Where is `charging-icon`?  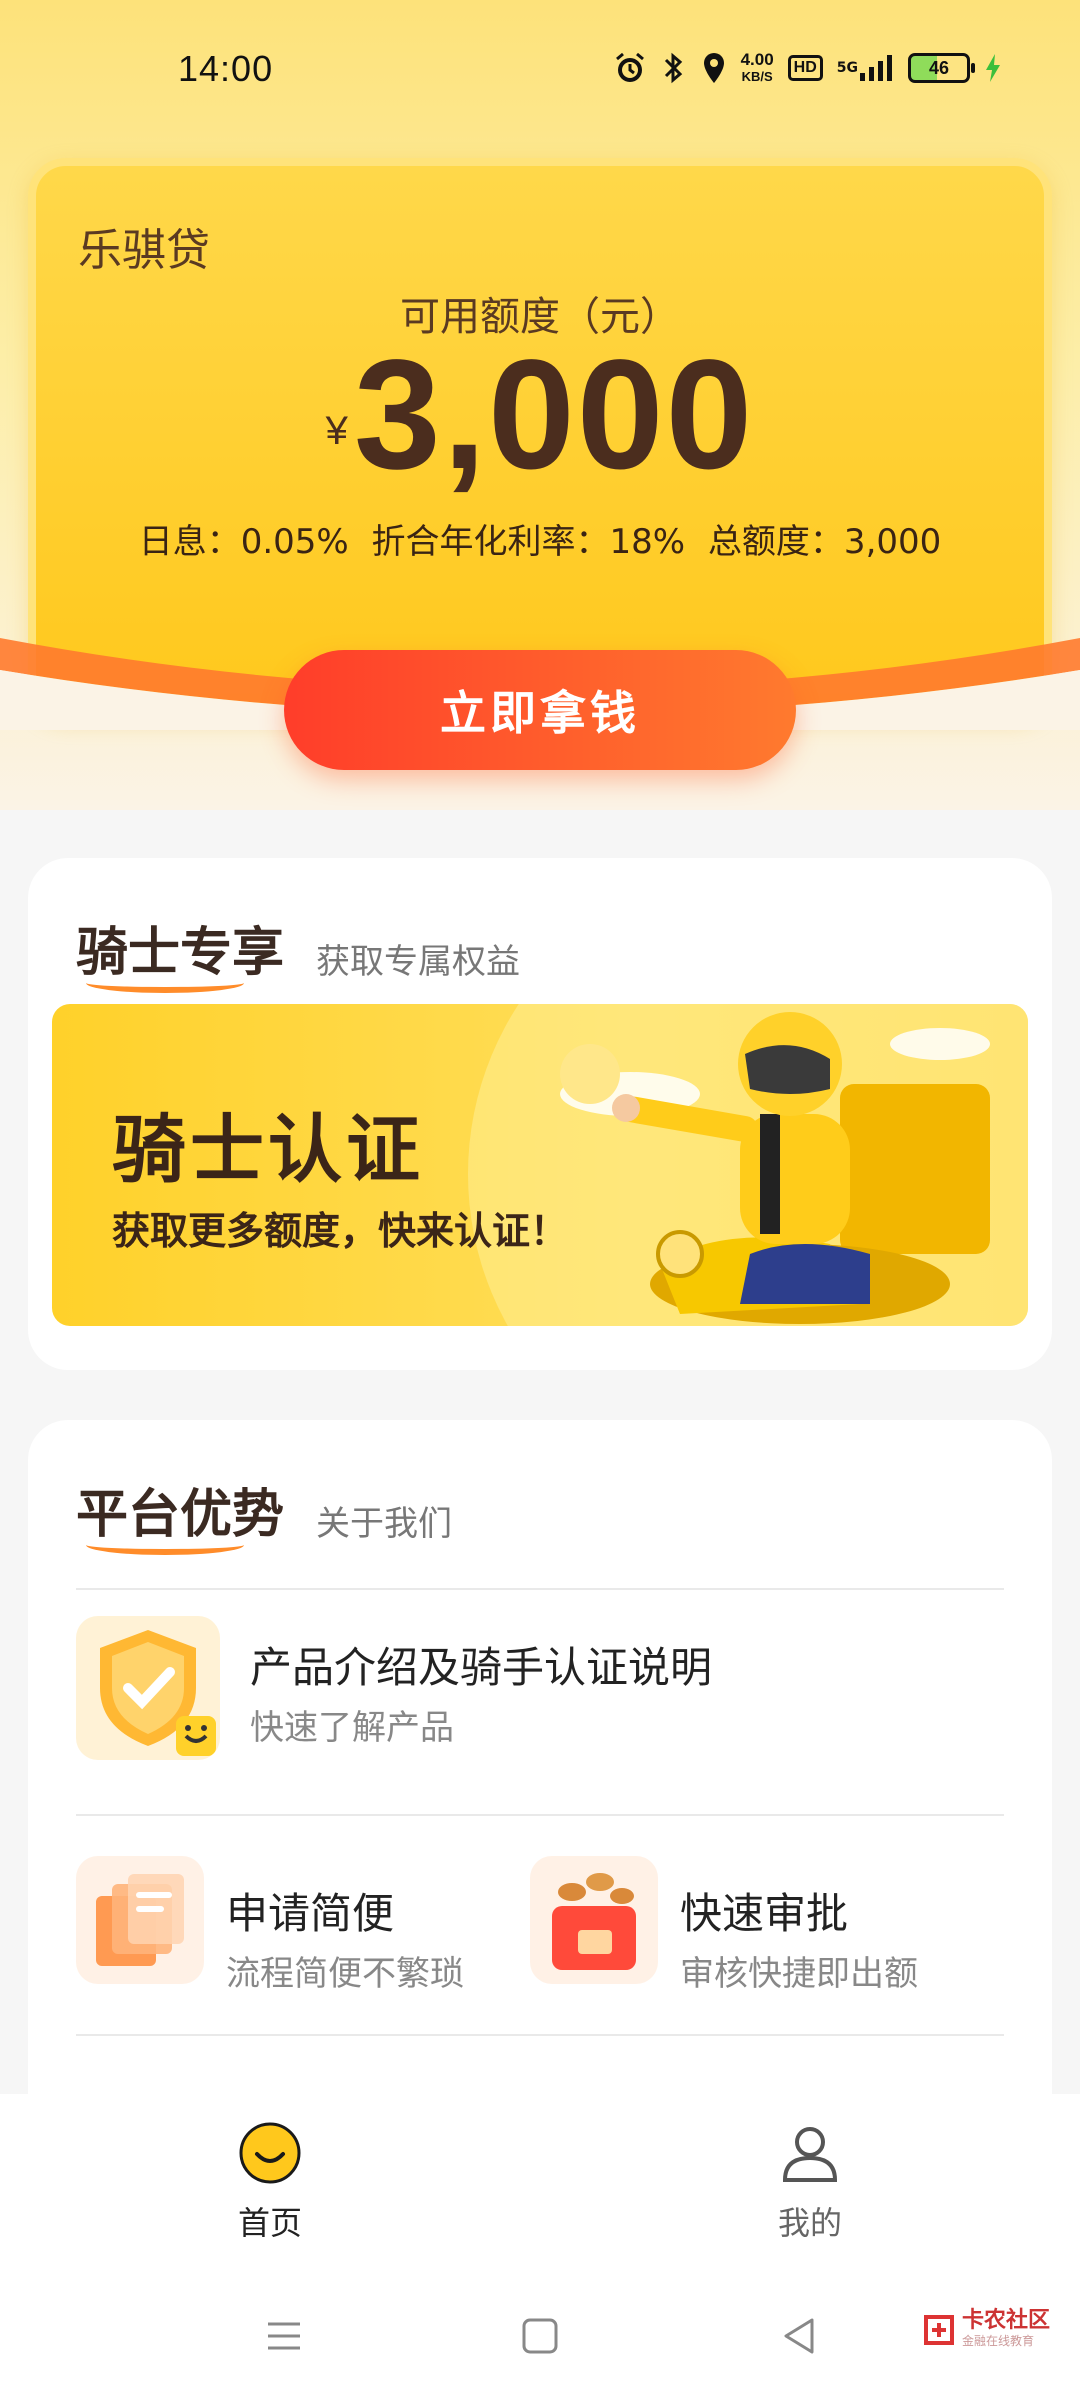 charging-icon is located at coordinates (993, 68).